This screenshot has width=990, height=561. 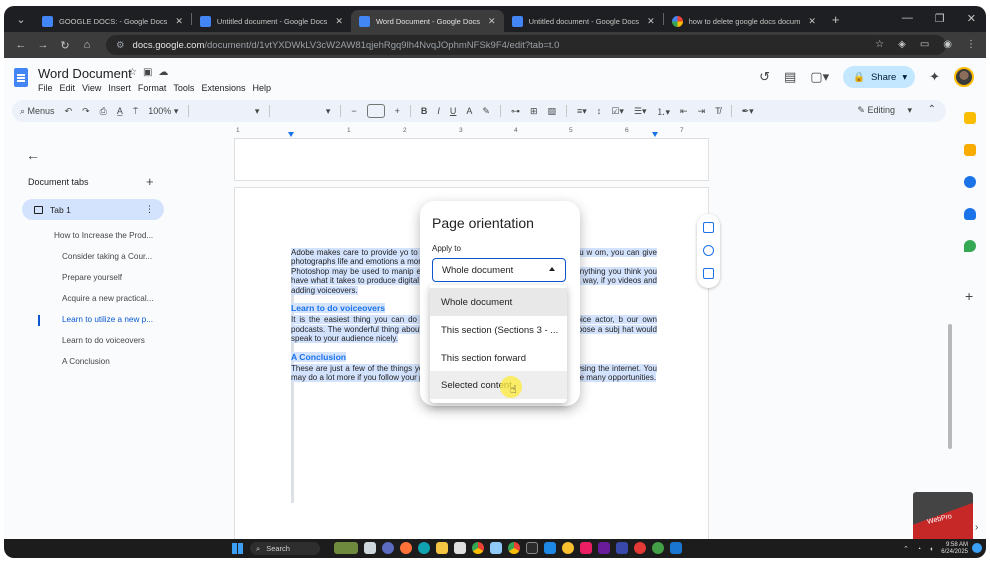 I want to click on firefox-icon, so click(x=406, y=548).